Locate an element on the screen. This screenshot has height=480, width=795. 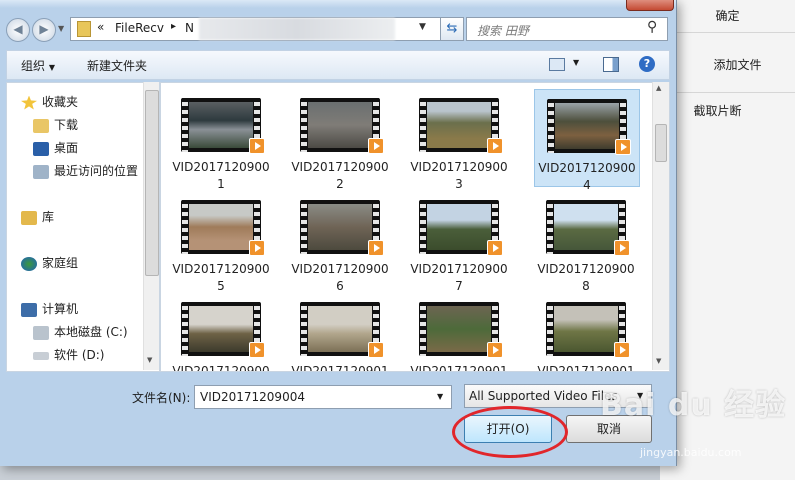
file-name: VID2017120900 5 is located at coordinates (221, 278).